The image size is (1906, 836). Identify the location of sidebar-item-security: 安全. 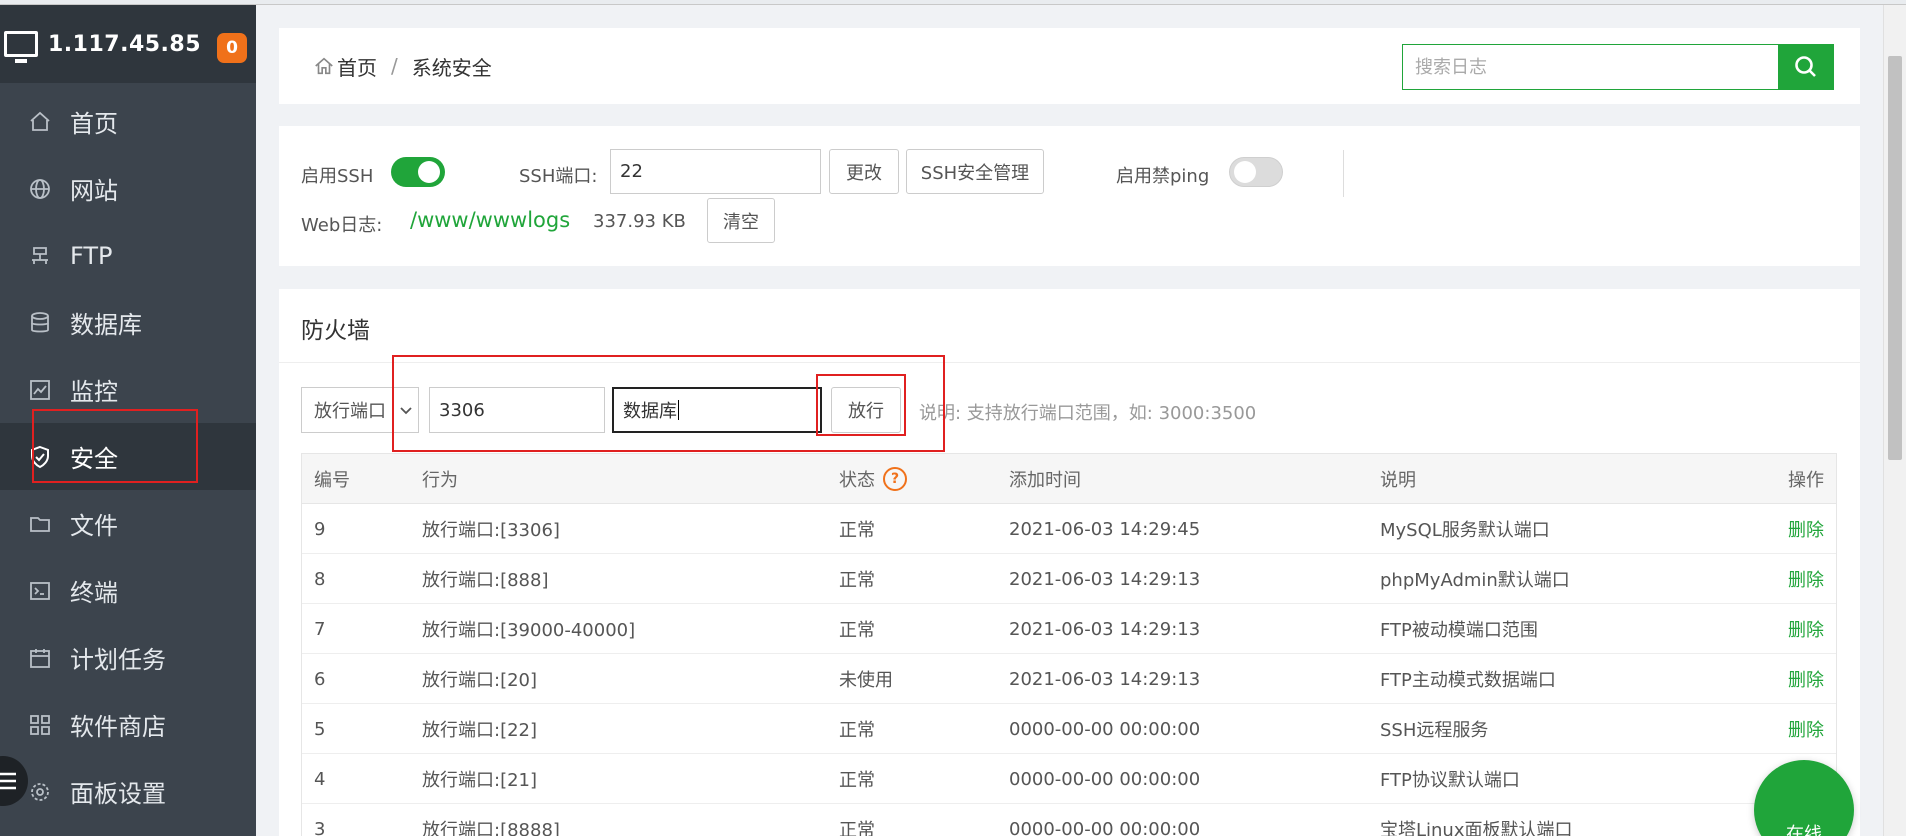
(128, 456).